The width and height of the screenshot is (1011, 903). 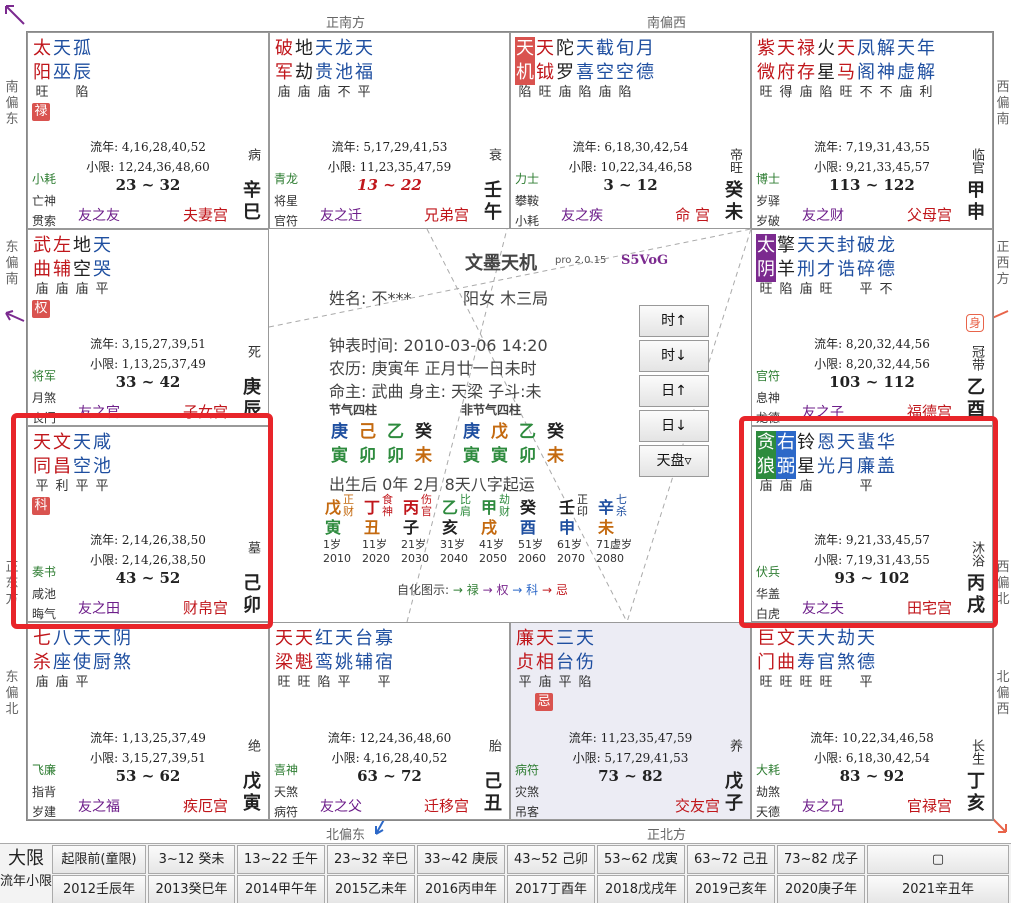 What do you see at coordinates (630, 93) in the screenshot?
I see `brightness-row: 陷旺庙陷庙陷` at bounding box center [630, 93].